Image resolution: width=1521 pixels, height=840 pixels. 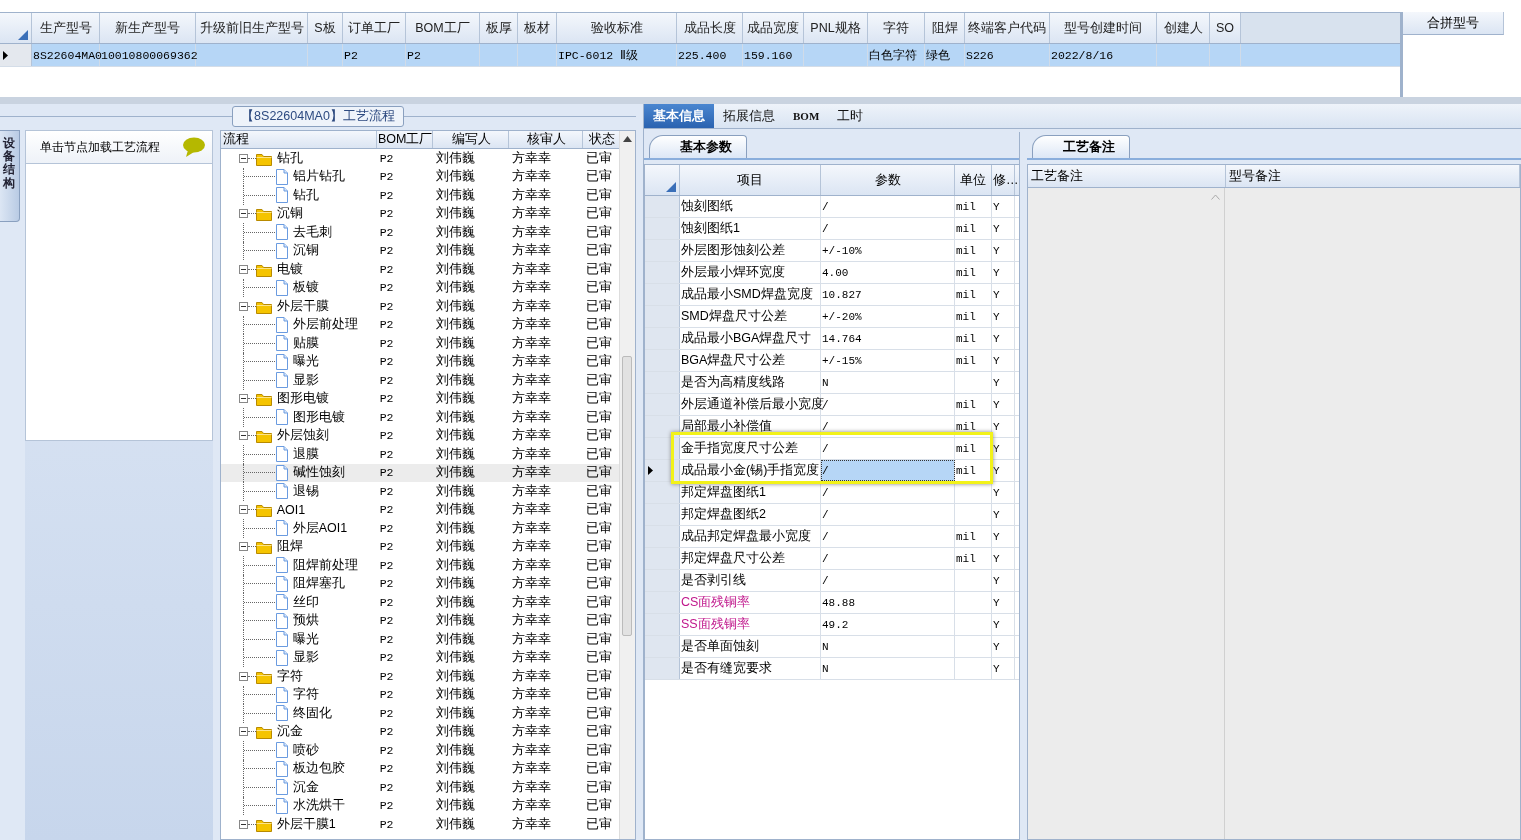 What do you see at coordinates (832, 383) in the screenshot?
I see `table-row: 是否为高精度线路 N Y` at bounding box center [832, 383].